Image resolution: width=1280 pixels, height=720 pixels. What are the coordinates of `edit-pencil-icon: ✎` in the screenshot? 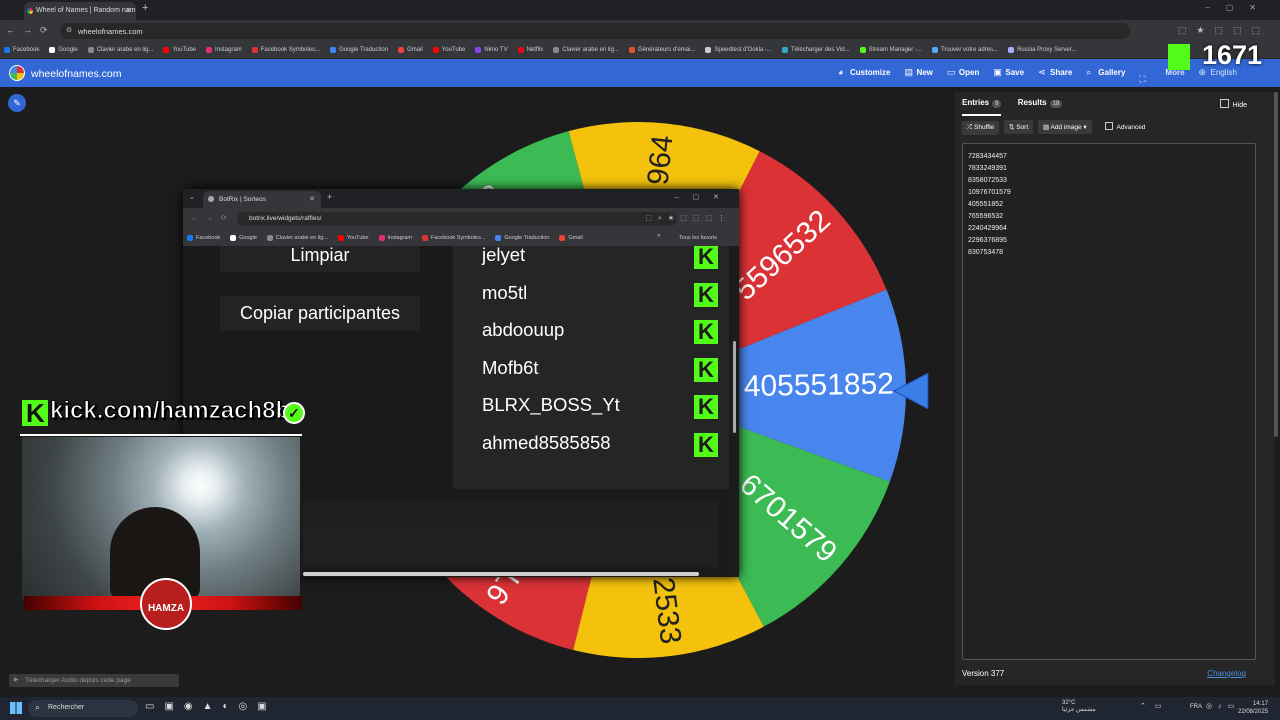 It's located at (17, 103).